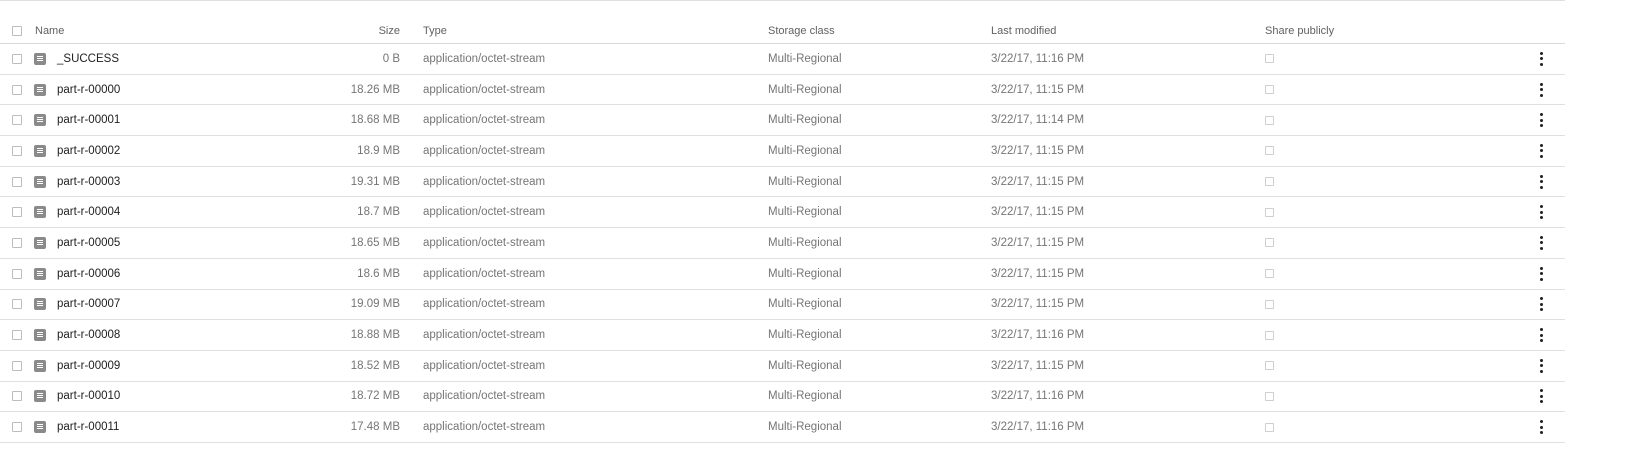 This screenshot has width=1631, height=476. Describe the element at coordinates (435, 30) in the screenshot. I see `column-header-type: Type` at that location.